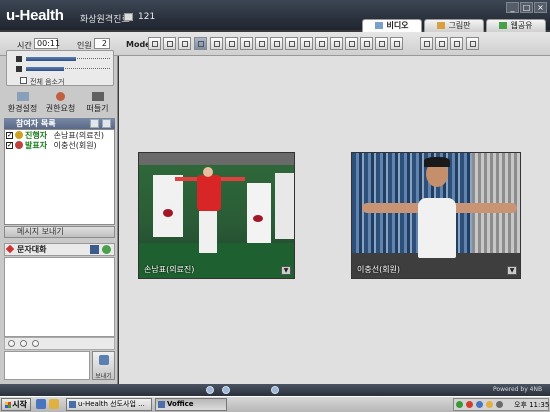 This screenshot has height=412, width=550. I want to click on mute-all-checkbox, so click(23, 80).